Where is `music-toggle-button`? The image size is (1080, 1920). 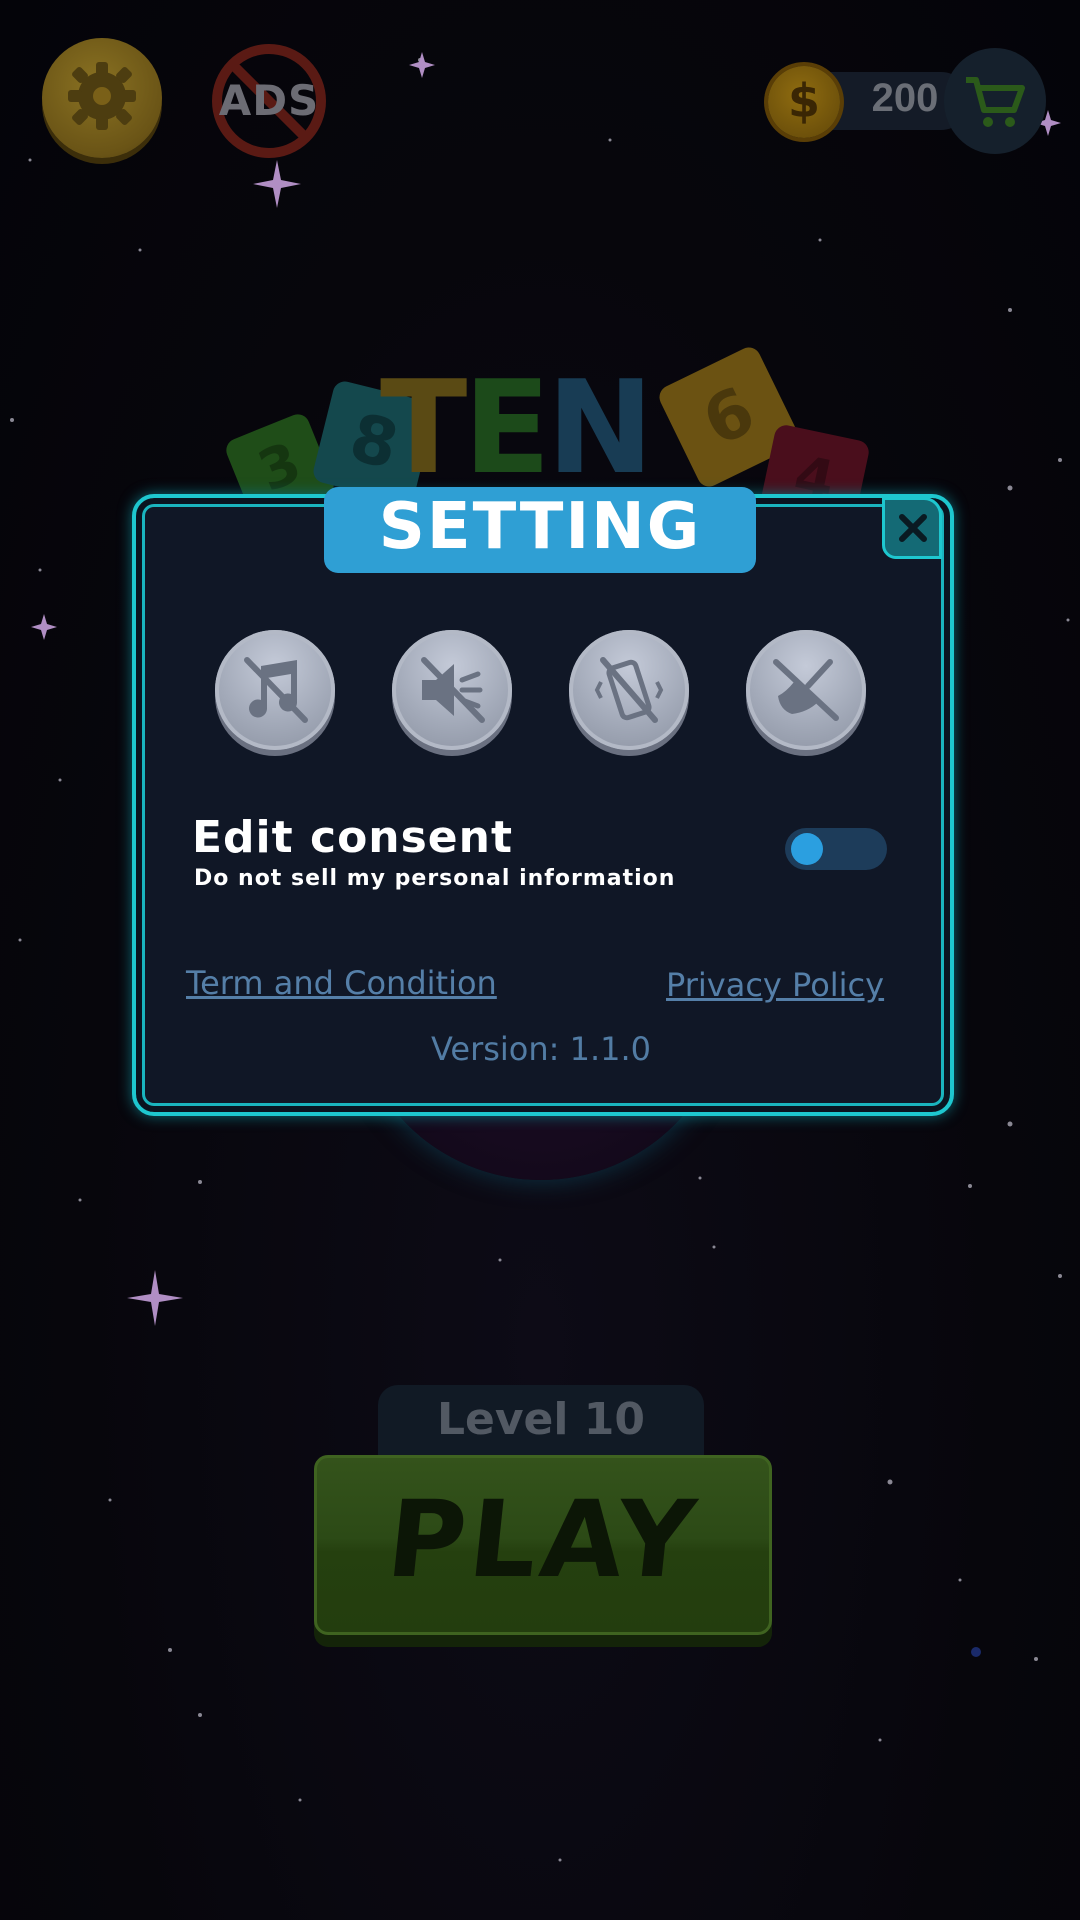 music-toggle-button is located at coordinates (275, 690).